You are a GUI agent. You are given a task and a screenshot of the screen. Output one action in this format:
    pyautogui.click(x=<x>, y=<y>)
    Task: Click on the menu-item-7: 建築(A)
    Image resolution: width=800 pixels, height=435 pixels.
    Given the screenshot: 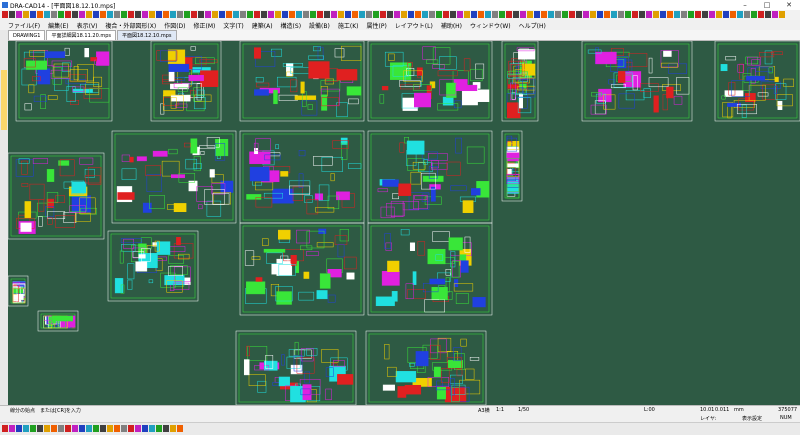 What is the action you would take?
    pyautogui.click(x=262, y=25)
    